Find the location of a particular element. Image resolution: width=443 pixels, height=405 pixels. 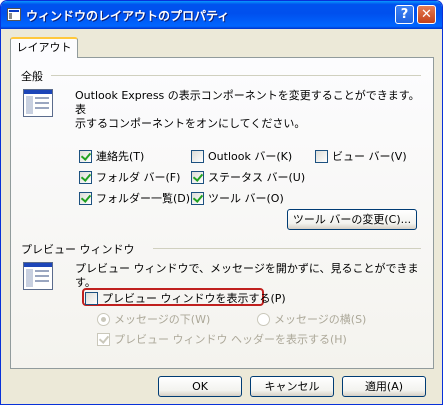

toolbar-label: ツール バー(O) is located at coordinates (246, 198).